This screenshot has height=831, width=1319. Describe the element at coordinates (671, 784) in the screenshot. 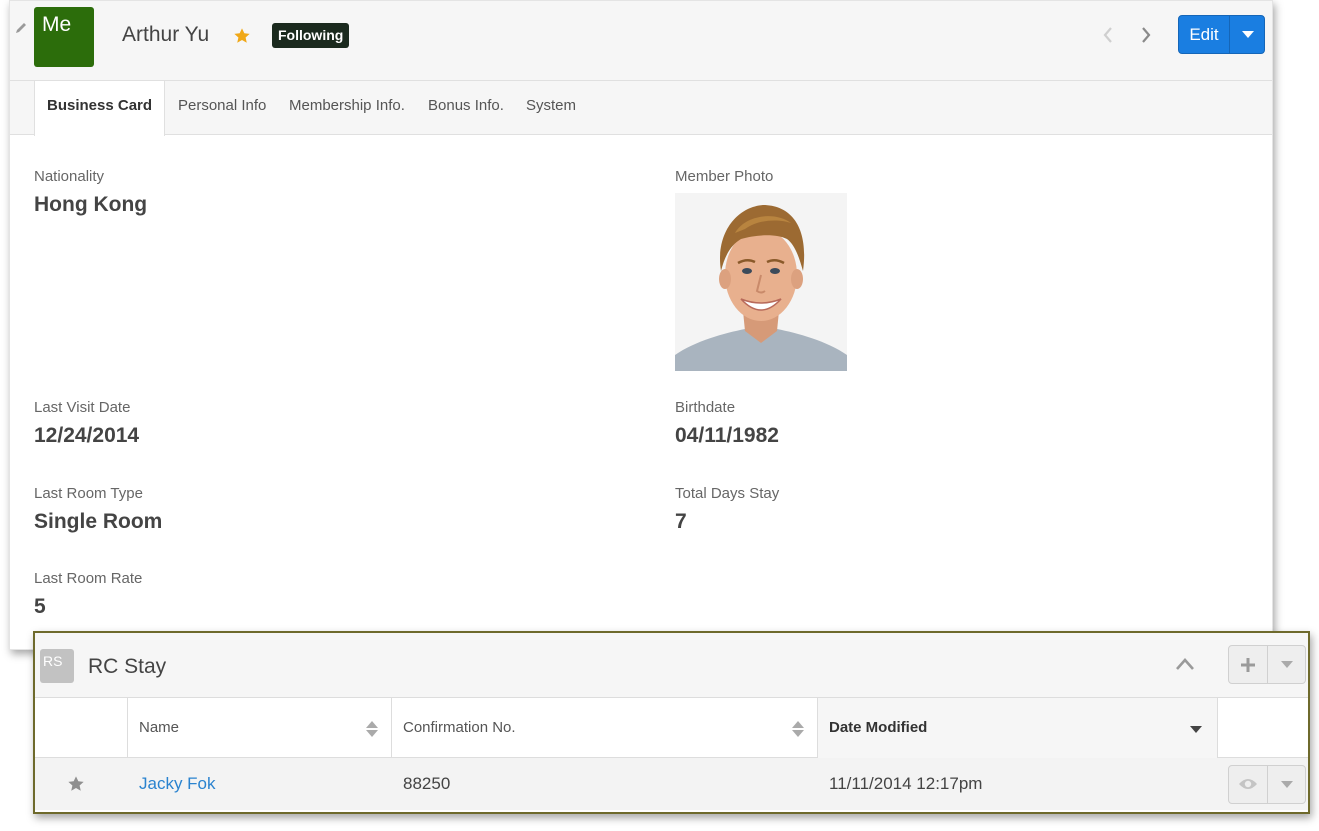

I see `table-row: Jacky Fok 88250 11/11/2014 12:17pm` at that location.